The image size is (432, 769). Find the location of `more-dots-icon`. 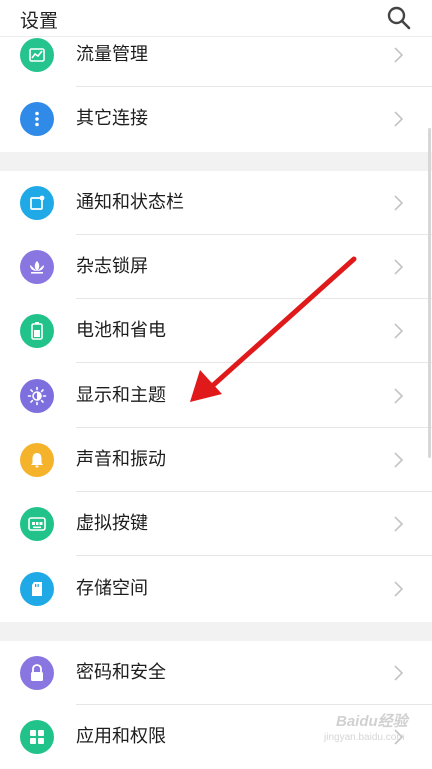

more-dots-icon is located at coordinates (37, 119).